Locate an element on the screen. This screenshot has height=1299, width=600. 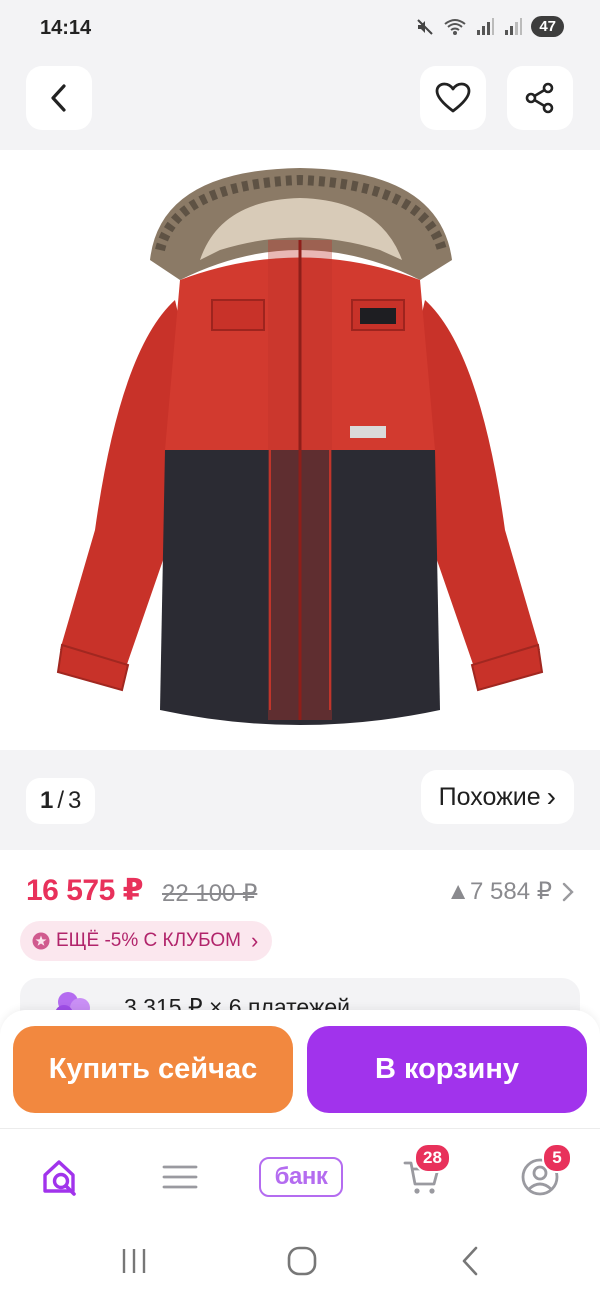
nav-home is located at coordinates (60, 1177).